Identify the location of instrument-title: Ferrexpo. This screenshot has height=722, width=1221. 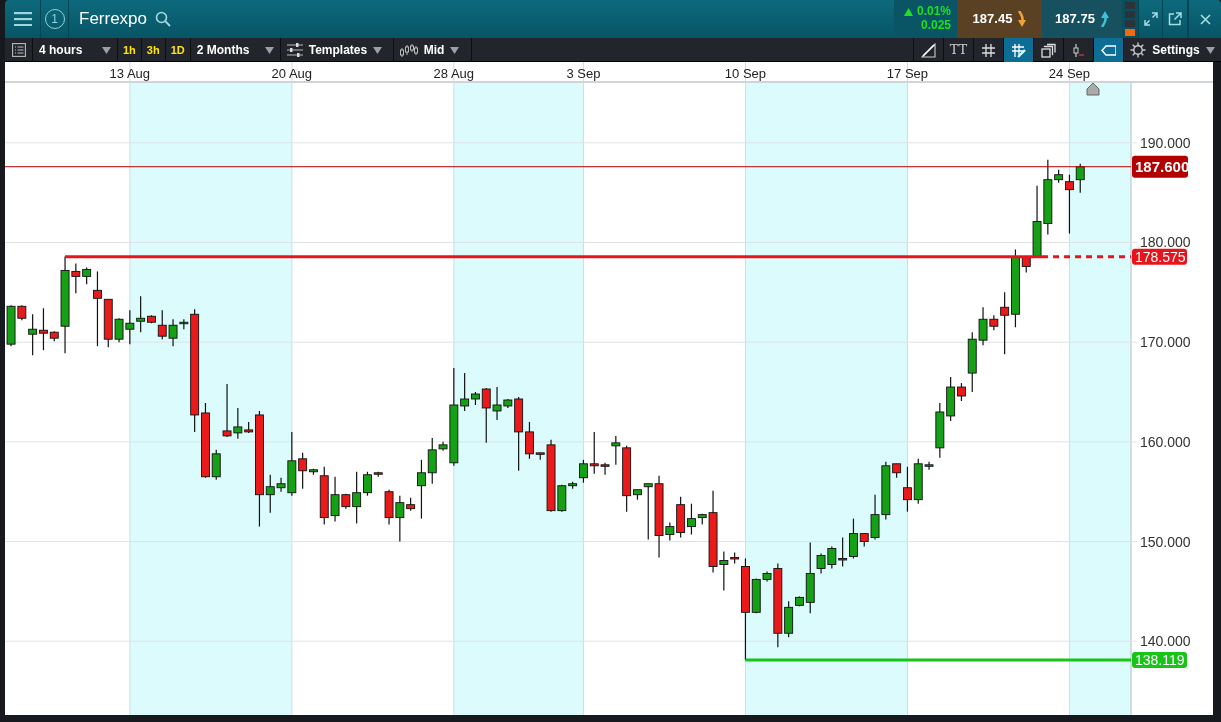
(113, 19).